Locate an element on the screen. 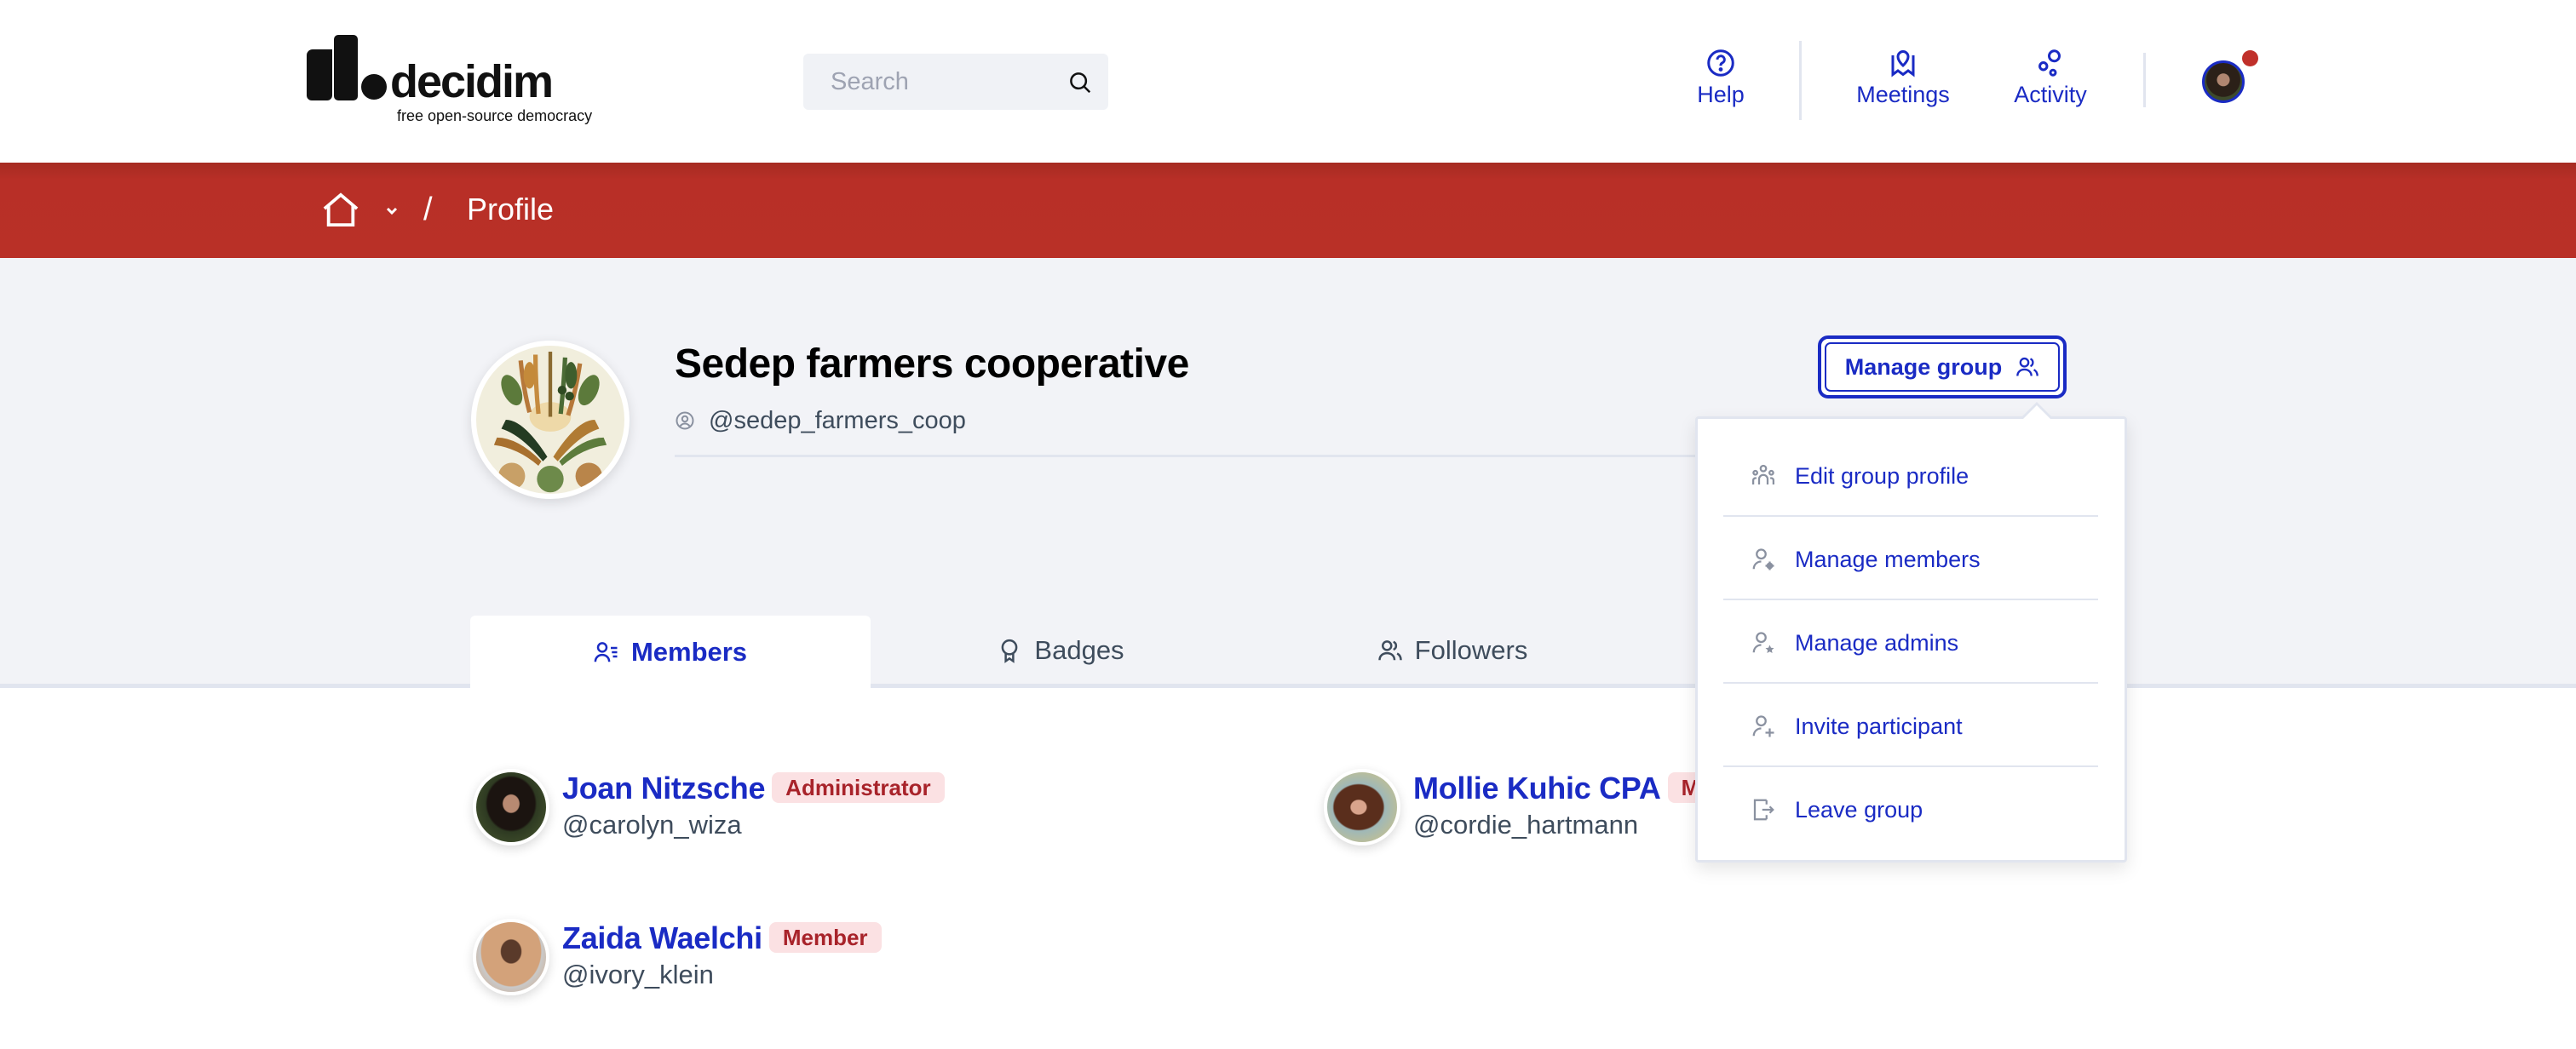 The height and width of the screenshot is (1049, 2576). menu-item-label: Invite participant is located at coordinates (1879, 726).